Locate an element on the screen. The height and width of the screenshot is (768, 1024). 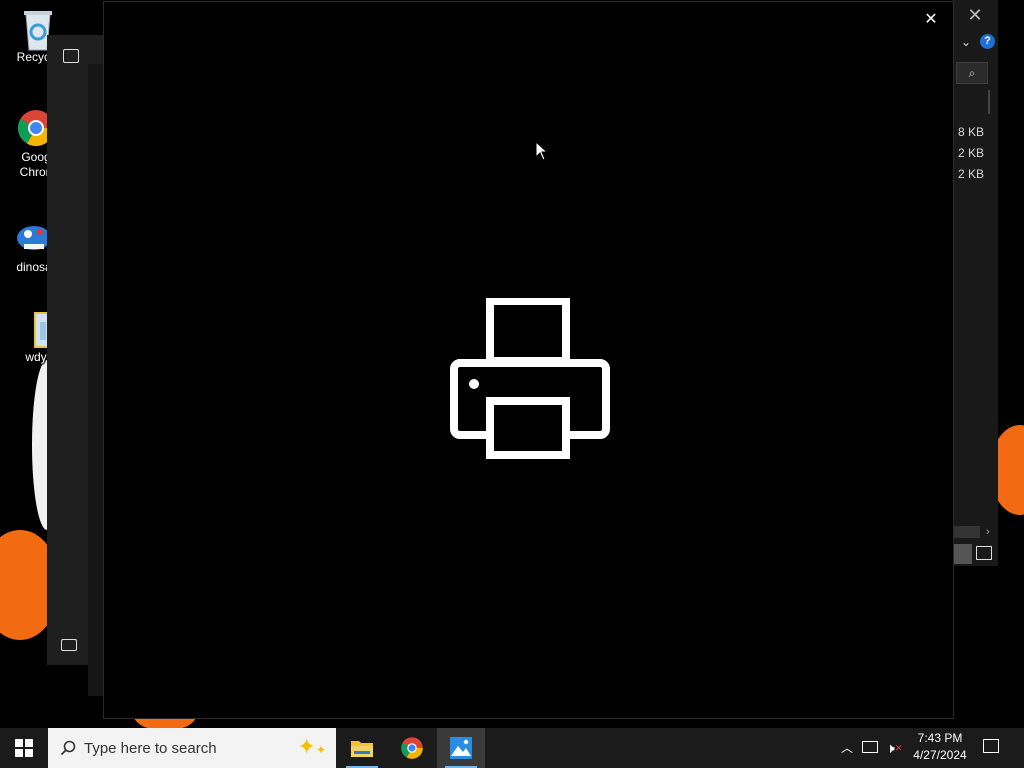
clock-time: 7:43 PM is located at coordinates (940, 738).